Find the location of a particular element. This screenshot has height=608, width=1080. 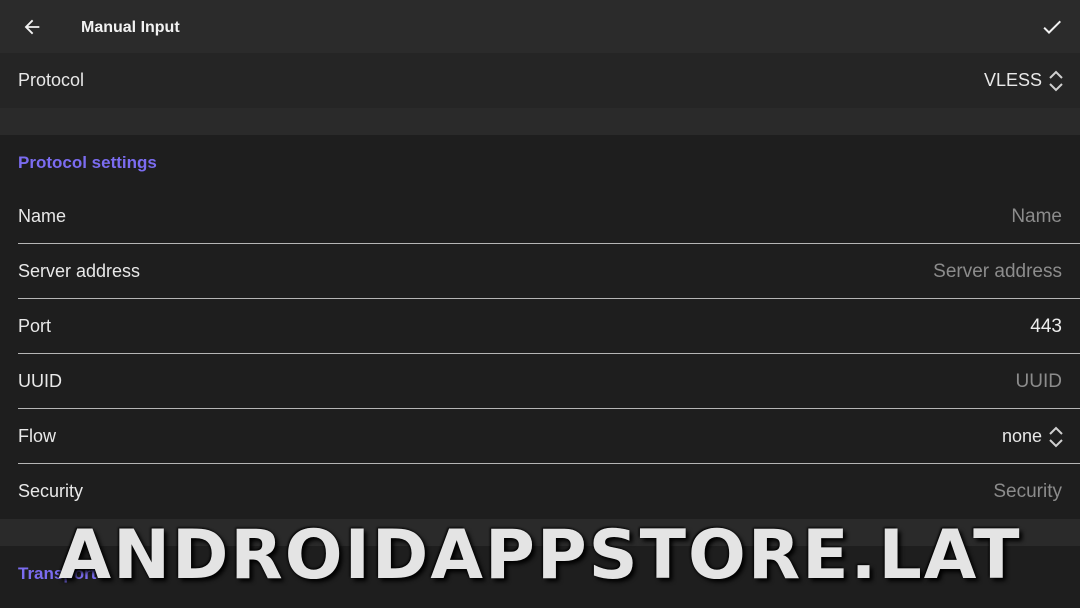

flow-label: Flow is located at coordinates (37, 436).